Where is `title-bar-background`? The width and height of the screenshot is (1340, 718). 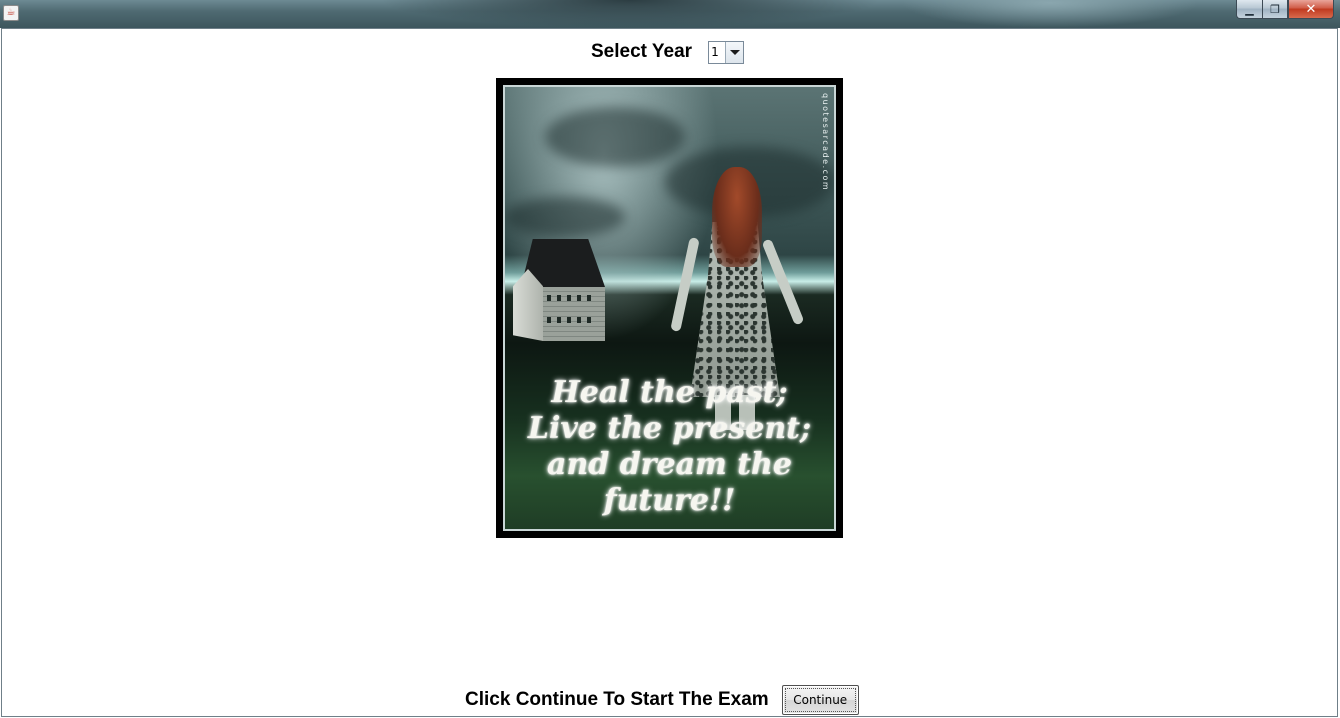 title-bar-background is located at coordinates (630, 14).